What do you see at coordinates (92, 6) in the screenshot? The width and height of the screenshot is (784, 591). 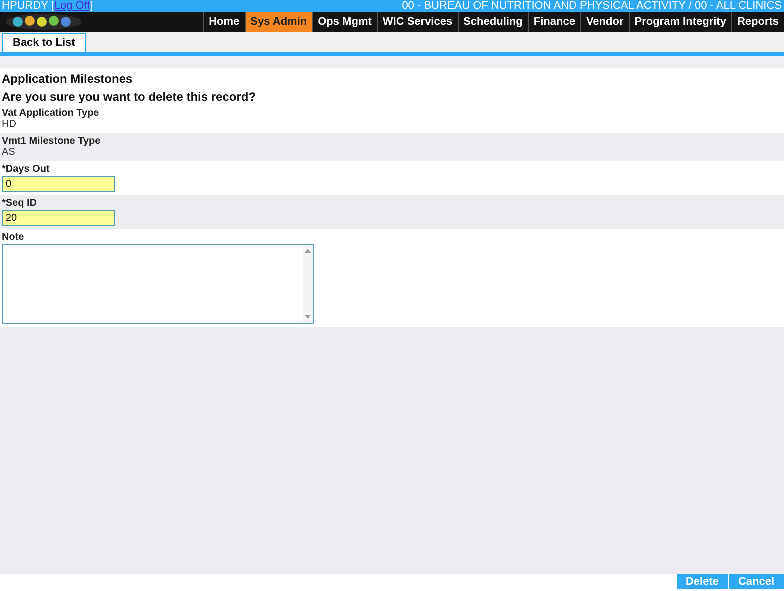 I see `bracket-text: ]` at bounding box center [92, 6].